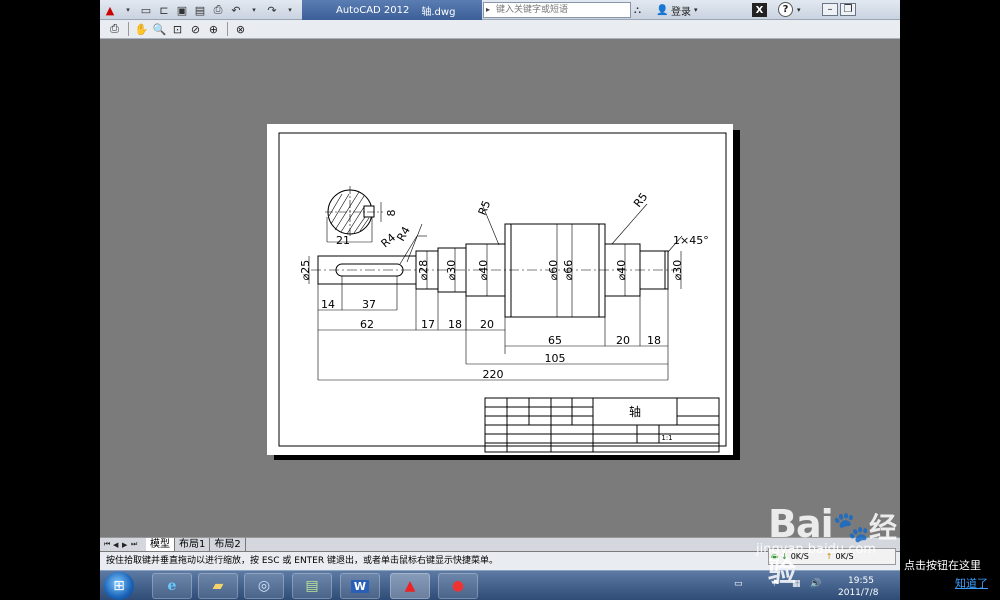  I want to click on monitor-logo-icon: ◉, so click(774, 556).